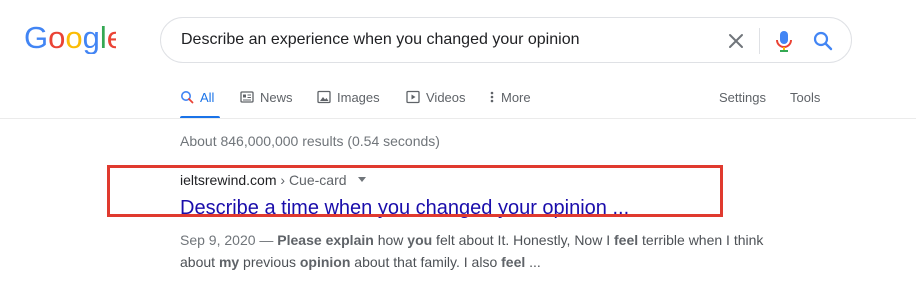 Image resolution: width=916 pixels, height=286 pixels. Describe the element at coordinates (492, 97) in the screenshot. I see `kebab-icon` at that location.